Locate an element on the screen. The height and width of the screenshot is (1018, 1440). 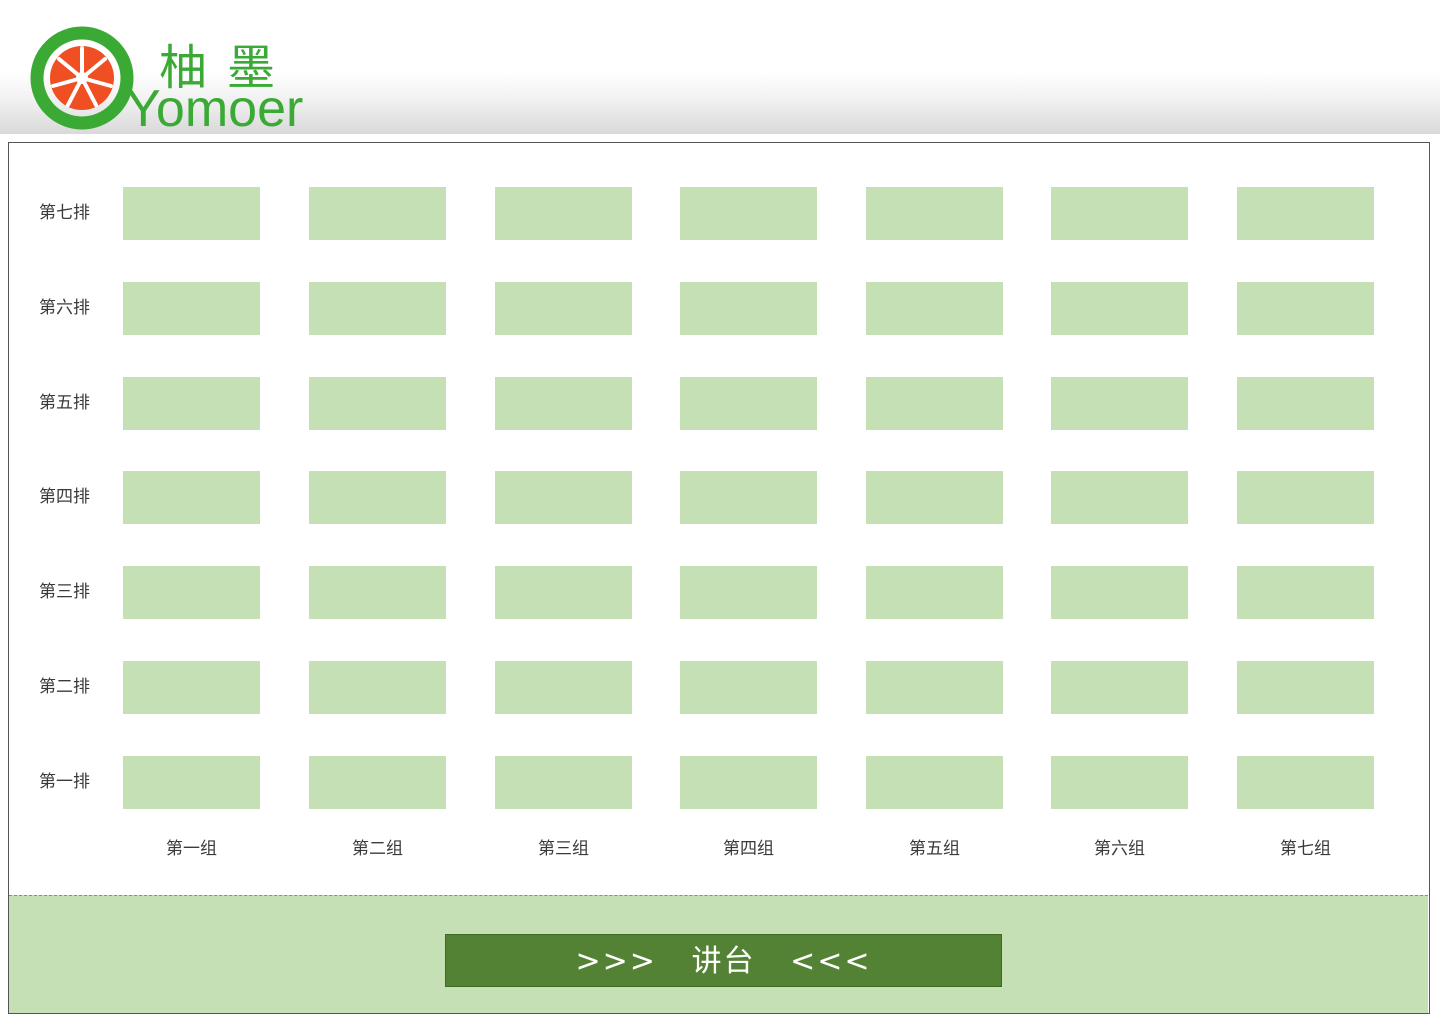
group-label: 第四组 is located at coordinates (748, 849).